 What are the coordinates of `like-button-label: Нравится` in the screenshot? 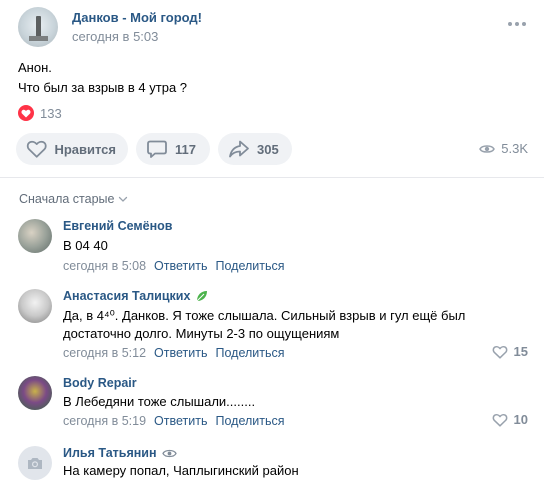 It's located at (85, 149).